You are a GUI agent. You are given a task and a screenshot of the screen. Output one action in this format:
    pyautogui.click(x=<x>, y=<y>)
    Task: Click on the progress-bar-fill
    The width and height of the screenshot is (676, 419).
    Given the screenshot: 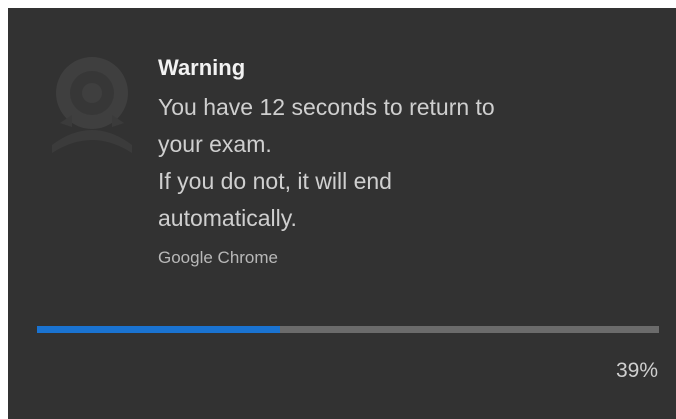 What is the action you would take?
    pyautogui.click(x=158, y=329)
    